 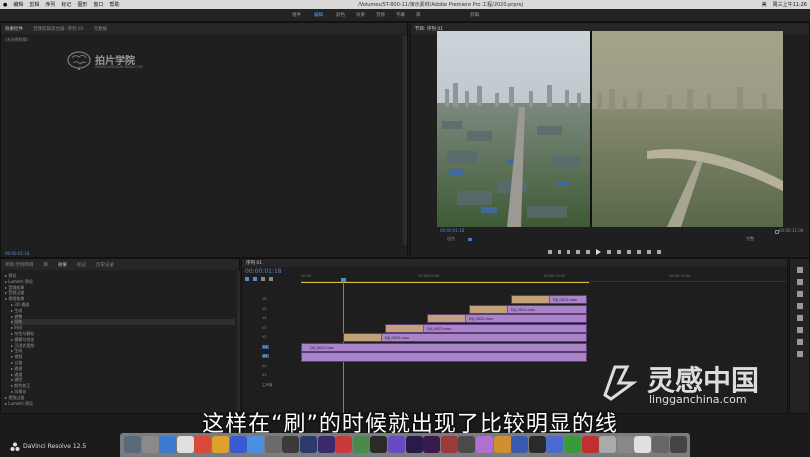 I want to click on tab-history: 历史记录, so click(x=105, y=265).